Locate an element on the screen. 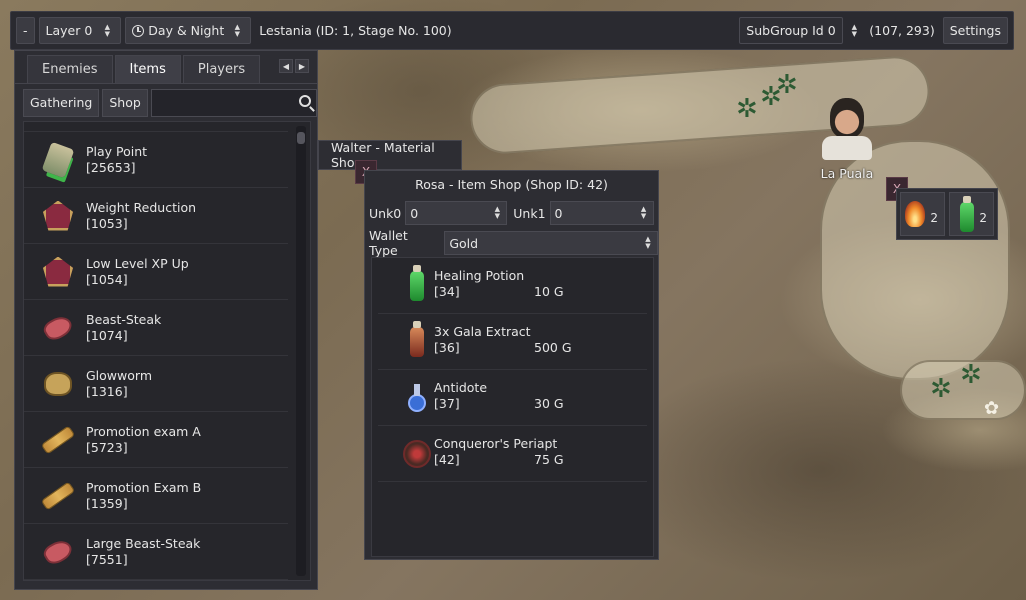  item-name: Large Beast-Steak is located at coordinates (143, 543).